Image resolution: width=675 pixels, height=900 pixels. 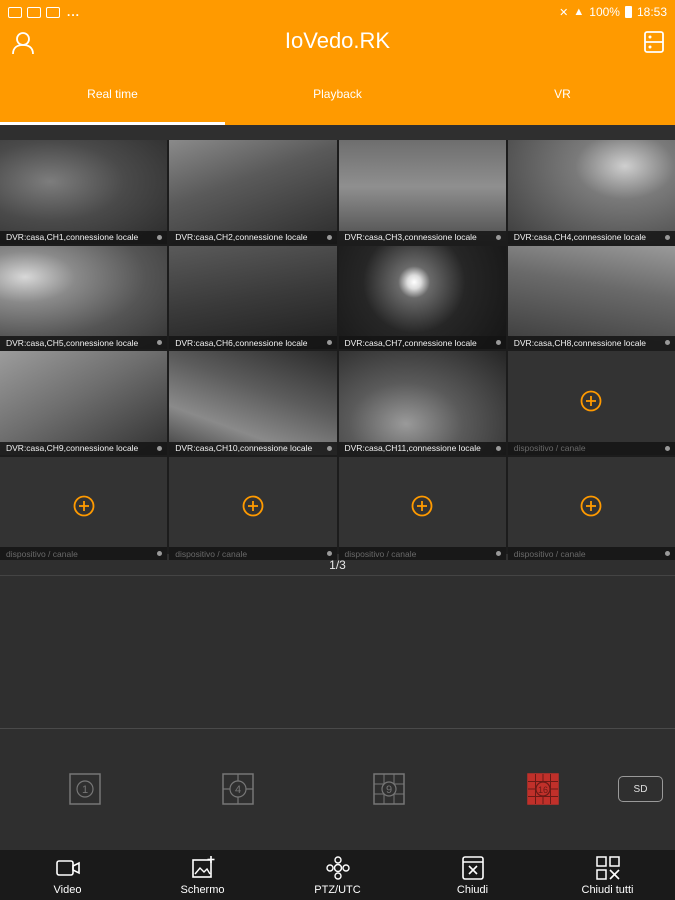 What do you see at coordinates (472, 868) in the screenshot?
I see `close-window-icon` at bounding box center [472, 868].